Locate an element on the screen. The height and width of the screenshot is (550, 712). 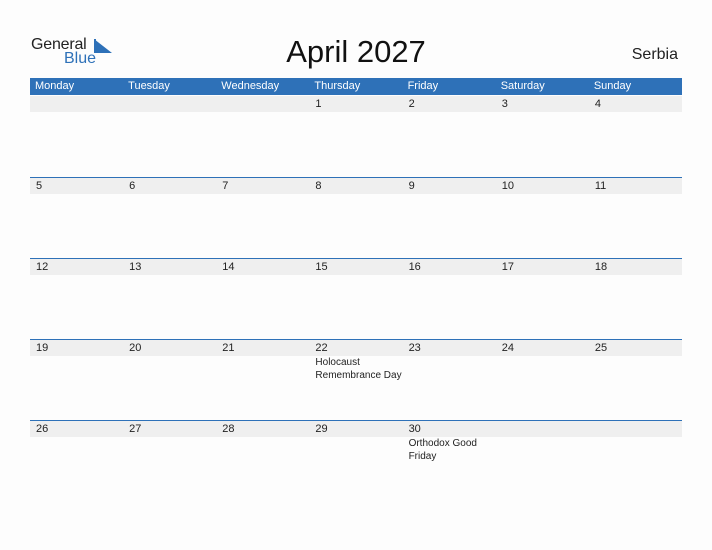
weekday-friday: Friday is located at coordinates (423, 86).